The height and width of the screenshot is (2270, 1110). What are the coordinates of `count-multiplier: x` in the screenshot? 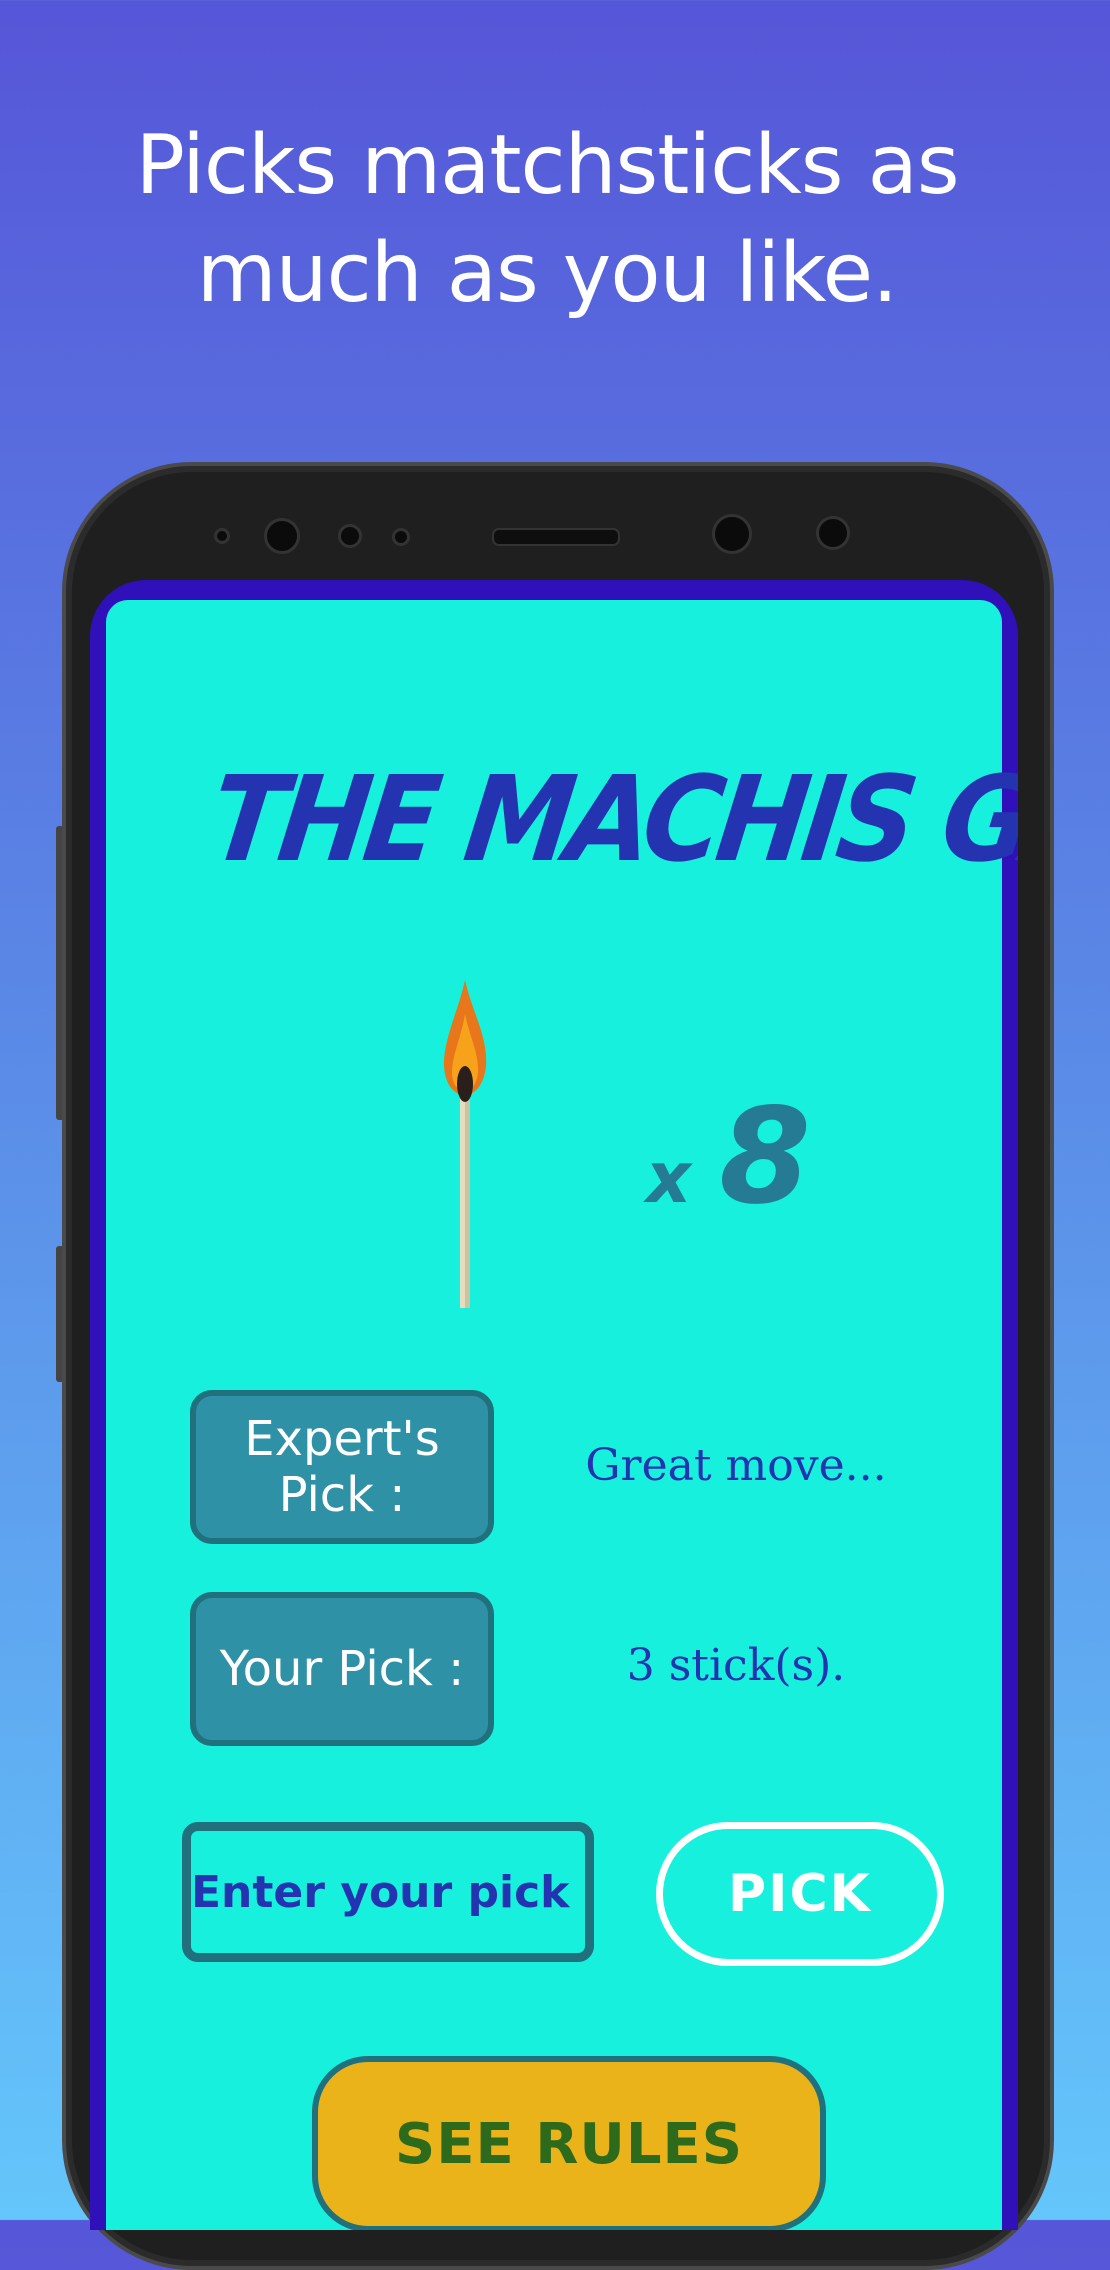 It's located at (669, 1178).